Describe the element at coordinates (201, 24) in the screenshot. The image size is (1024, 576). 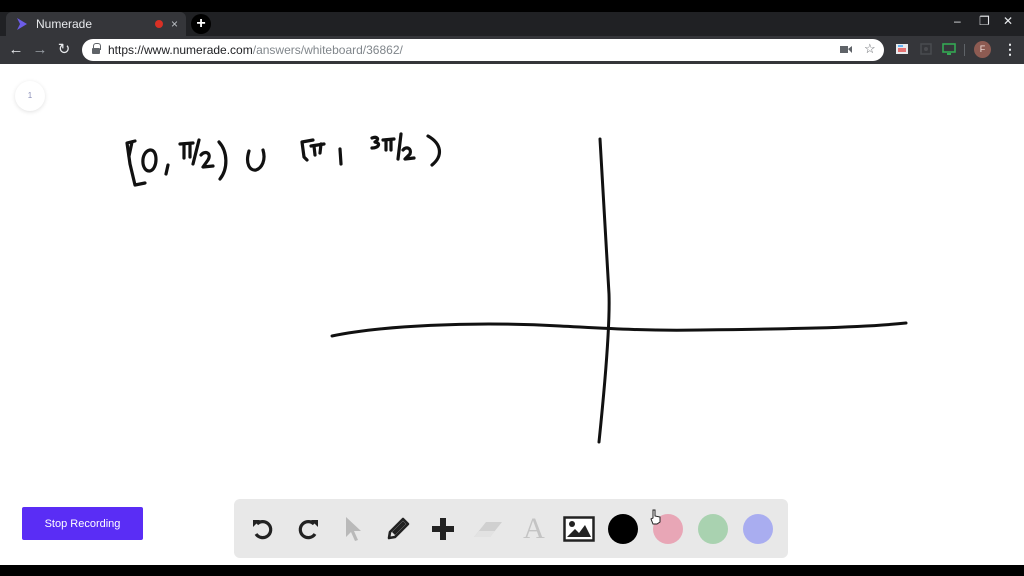
I see `new-tab-button: +` at that location.